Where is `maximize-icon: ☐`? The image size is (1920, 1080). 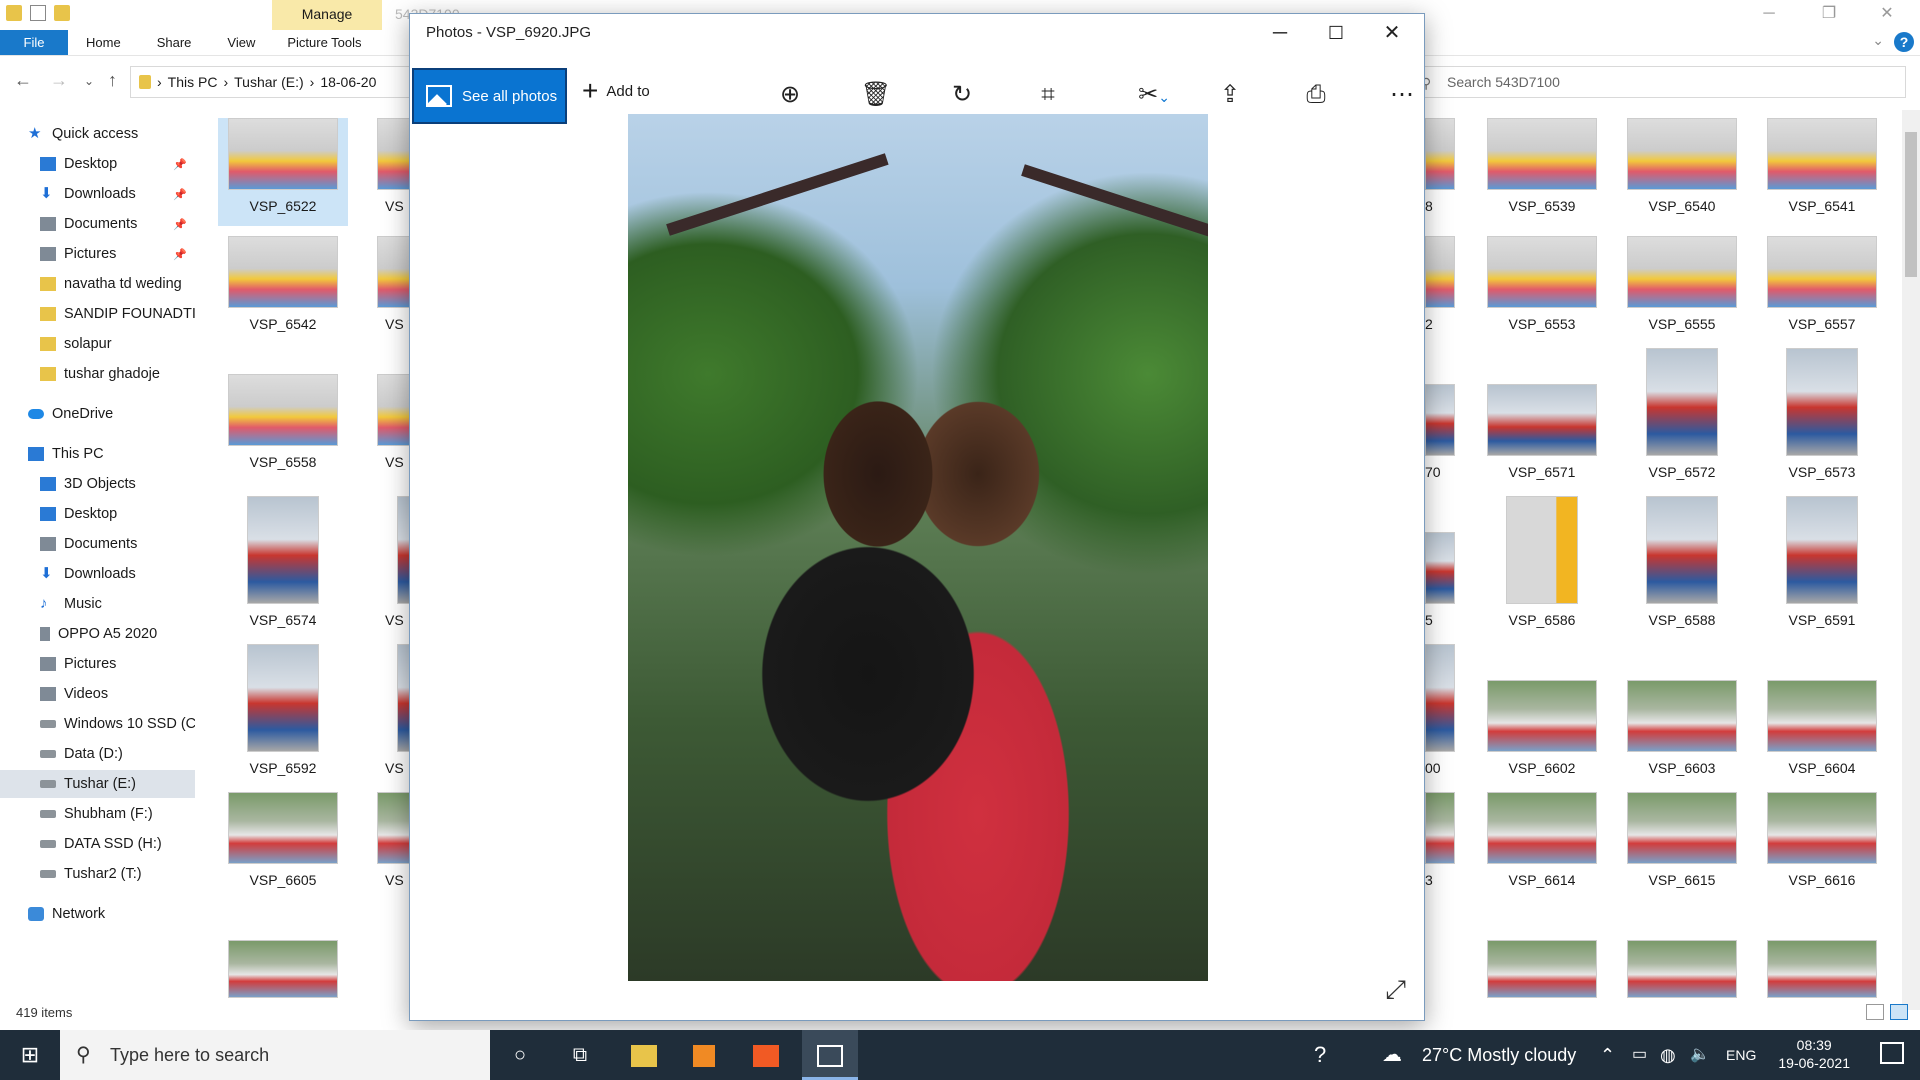
maximize-icon: ☐ is located at coordinates (1336, 34).